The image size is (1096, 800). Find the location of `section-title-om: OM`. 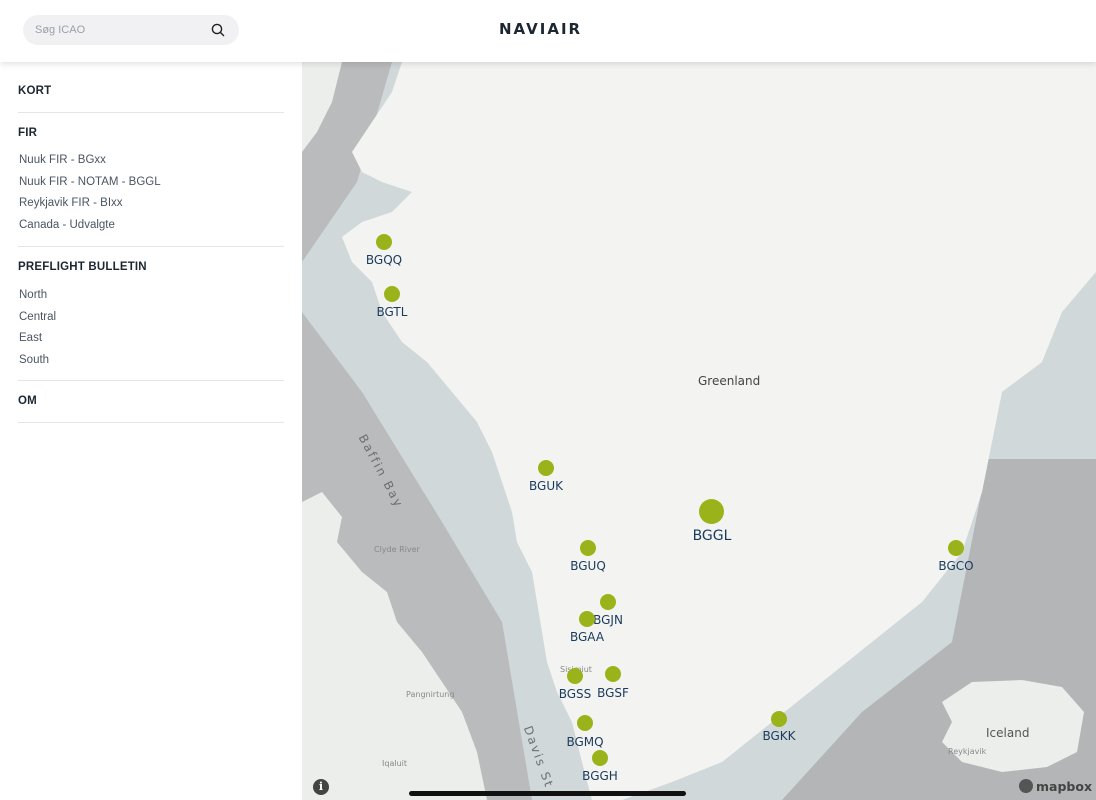

section-title-om: OM is located at coordinates (151, 401).